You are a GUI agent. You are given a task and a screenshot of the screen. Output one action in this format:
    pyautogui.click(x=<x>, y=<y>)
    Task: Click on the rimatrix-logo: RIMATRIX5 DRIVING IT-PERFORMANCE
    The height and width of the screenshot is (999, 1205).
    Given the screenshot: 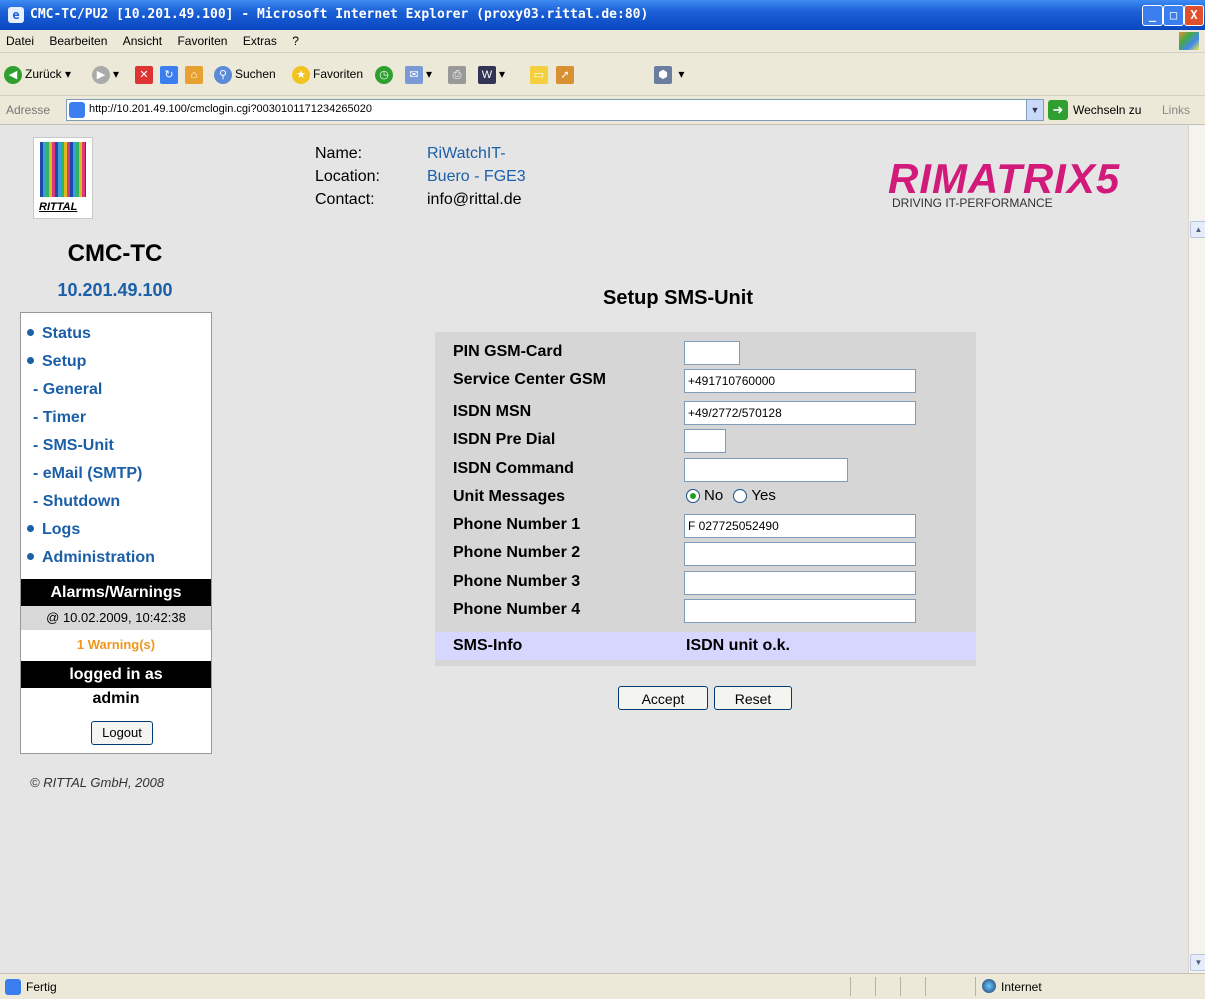 What is the action you would take?
    pyautogui.click(x=1020, y=185)
    